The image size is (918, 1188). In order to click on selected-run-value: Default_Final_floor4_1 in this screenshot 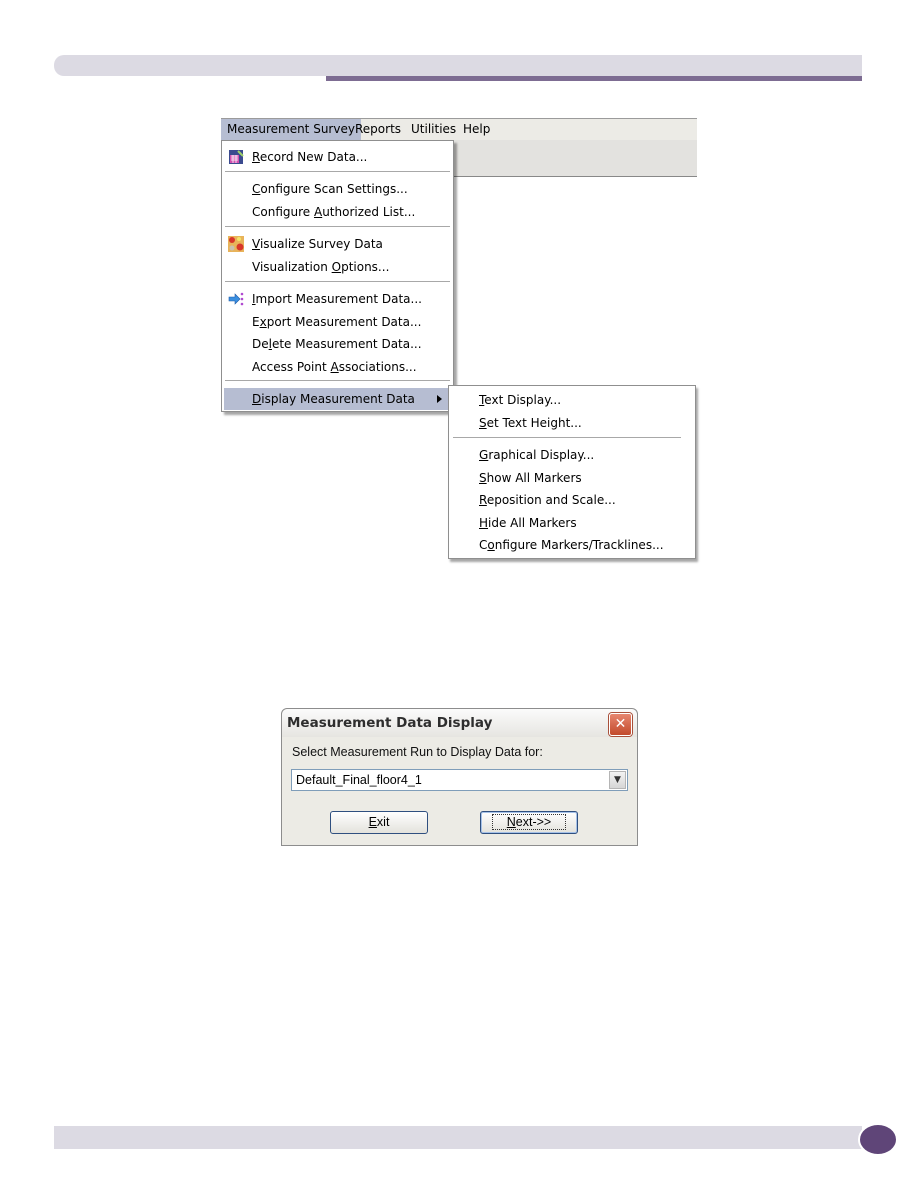, I will do `click(359, 780)`.